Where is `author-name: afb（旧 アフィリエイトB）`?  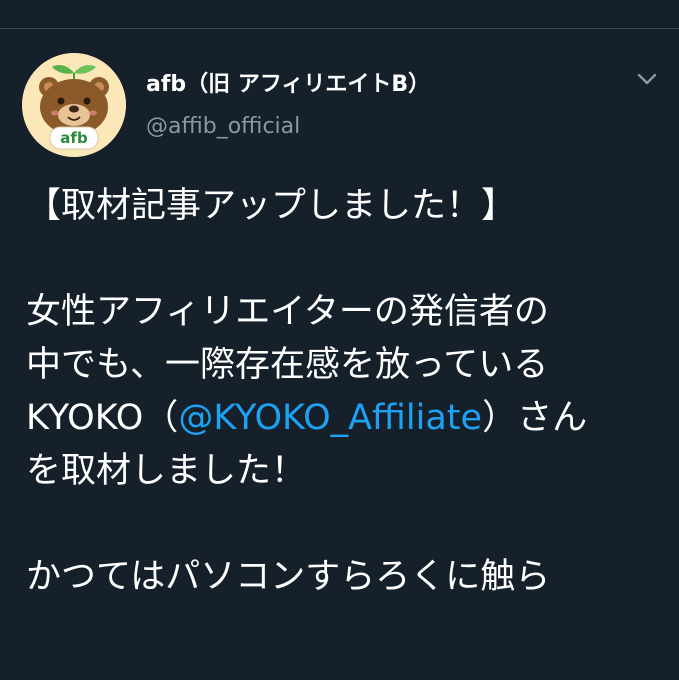
author-name: afb（旧 アフィリエイトB） is located at coordinates (288, 82).